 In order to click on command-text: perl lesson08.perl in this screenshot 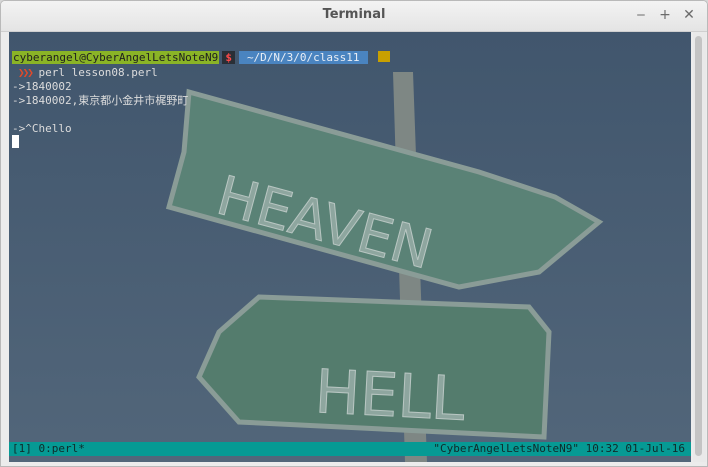, I will do `click(94, 72)`.